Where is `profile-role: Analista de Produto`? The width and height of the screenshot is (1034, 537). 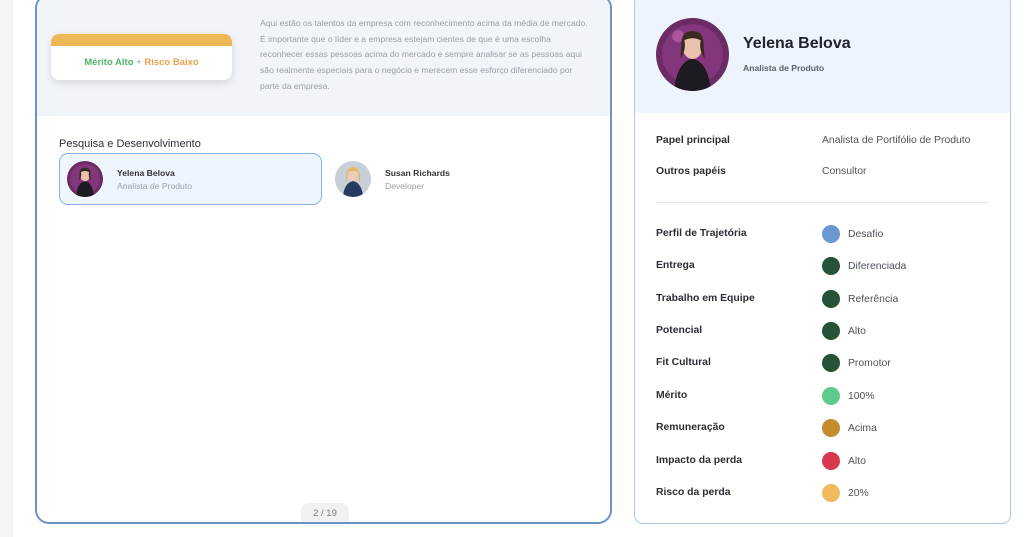
profile-role: Analista de Produto is located at coordinates (784, 68).